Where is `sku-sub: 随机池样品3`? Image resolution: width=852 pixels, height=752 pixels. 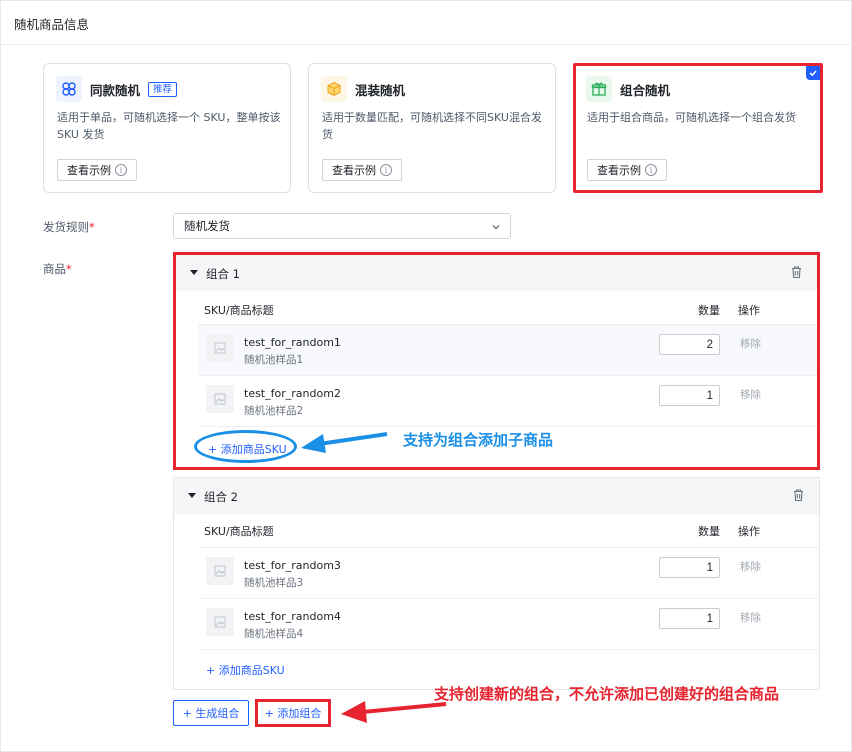
sku-sub: 随机池样品3 is located at coordinates (274, 583).